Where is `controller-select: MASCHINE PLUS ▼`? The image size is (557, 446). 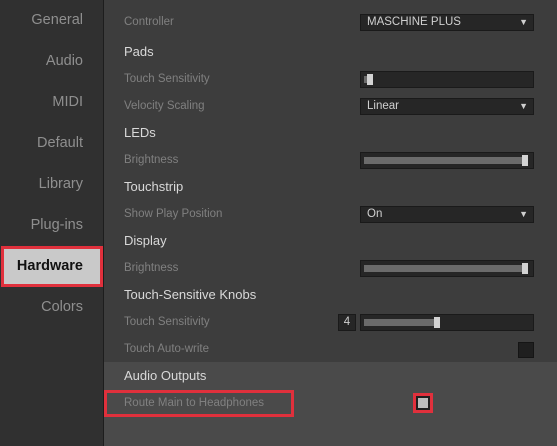
controller-select: MASCHINE PLUS ▼ is located at coordinates (447, 22).